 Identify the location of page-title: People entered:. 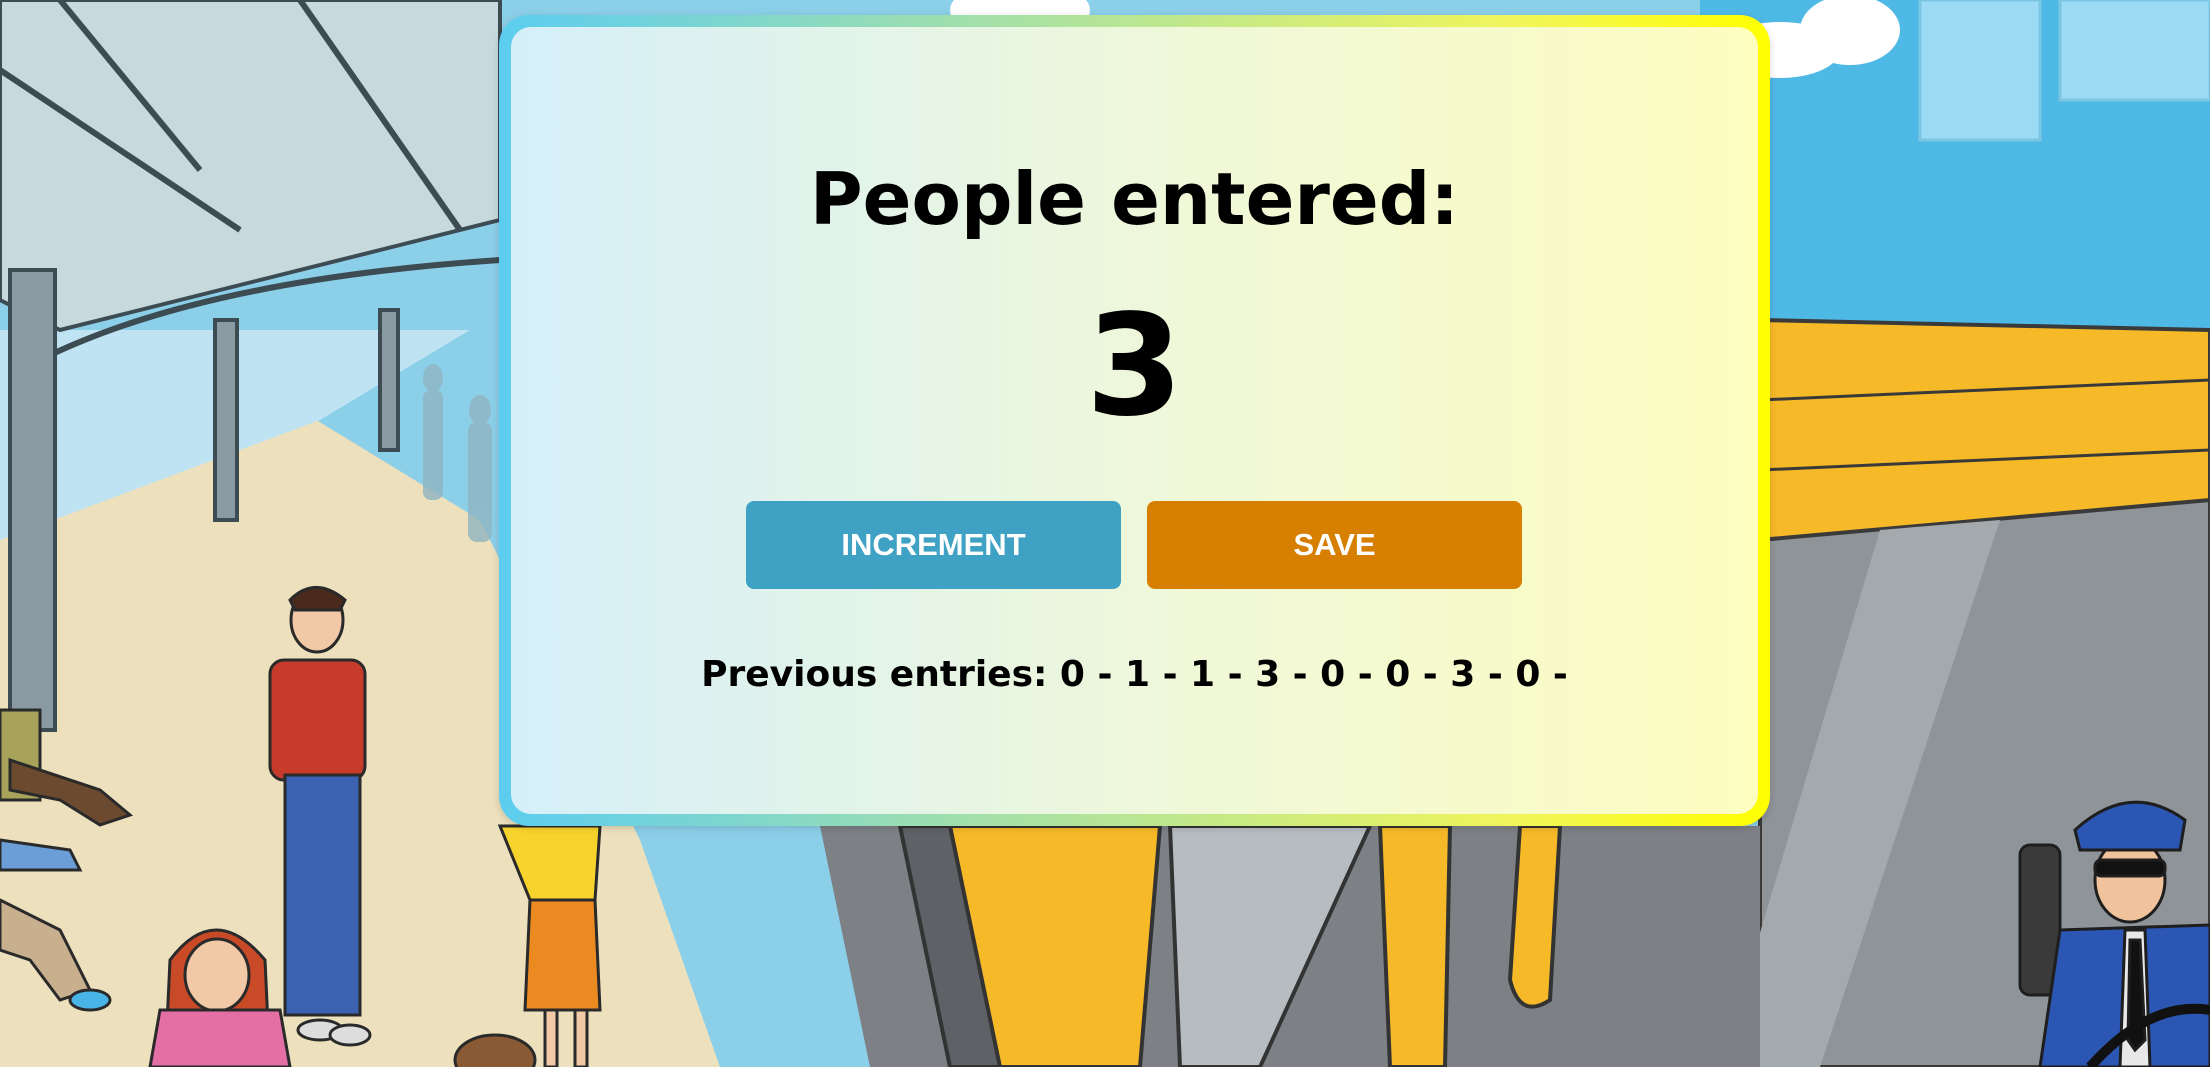
(1134, 199).